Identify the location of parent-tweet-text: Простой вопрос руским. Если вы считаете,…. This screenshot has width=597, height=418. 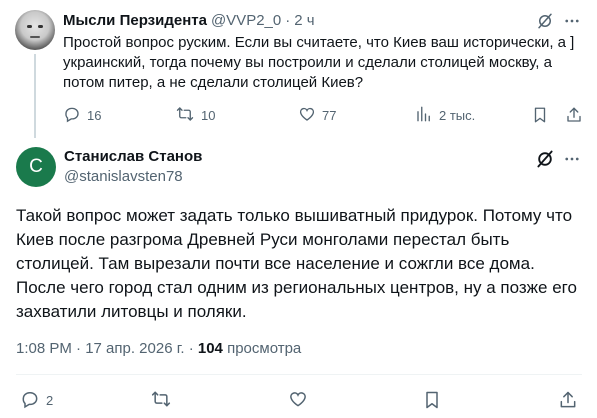
(319, 62).